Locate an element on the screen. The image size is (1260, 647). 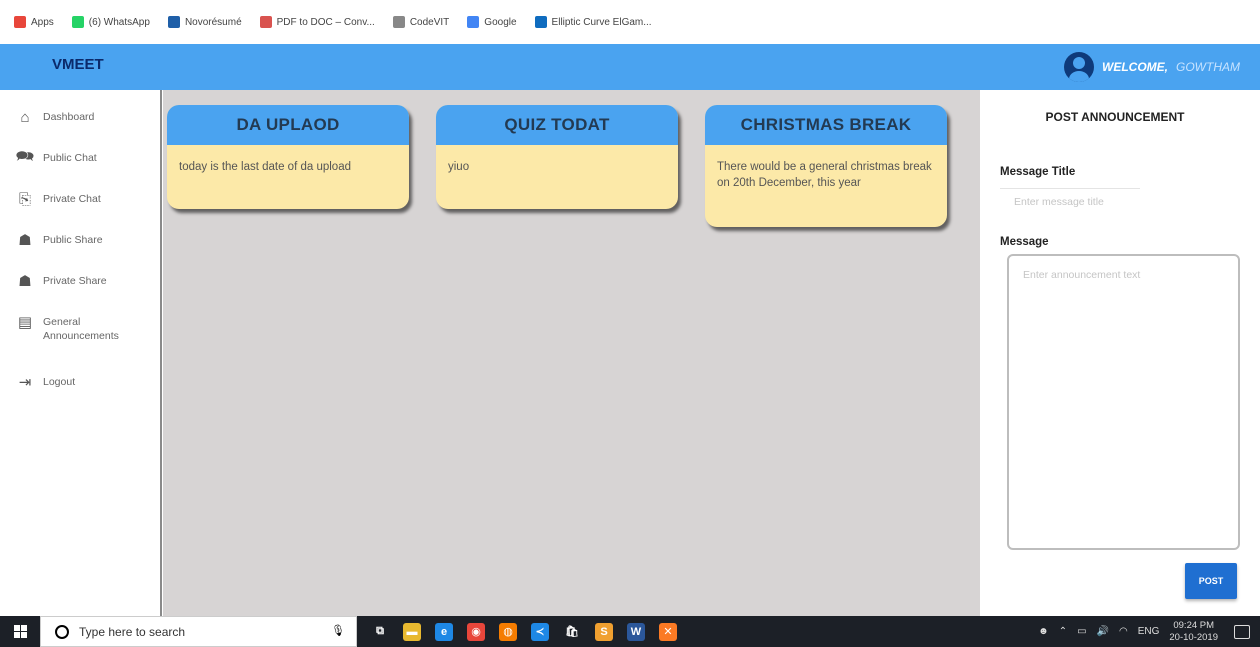
post-button: POST is located at coordinates (1211, 581).